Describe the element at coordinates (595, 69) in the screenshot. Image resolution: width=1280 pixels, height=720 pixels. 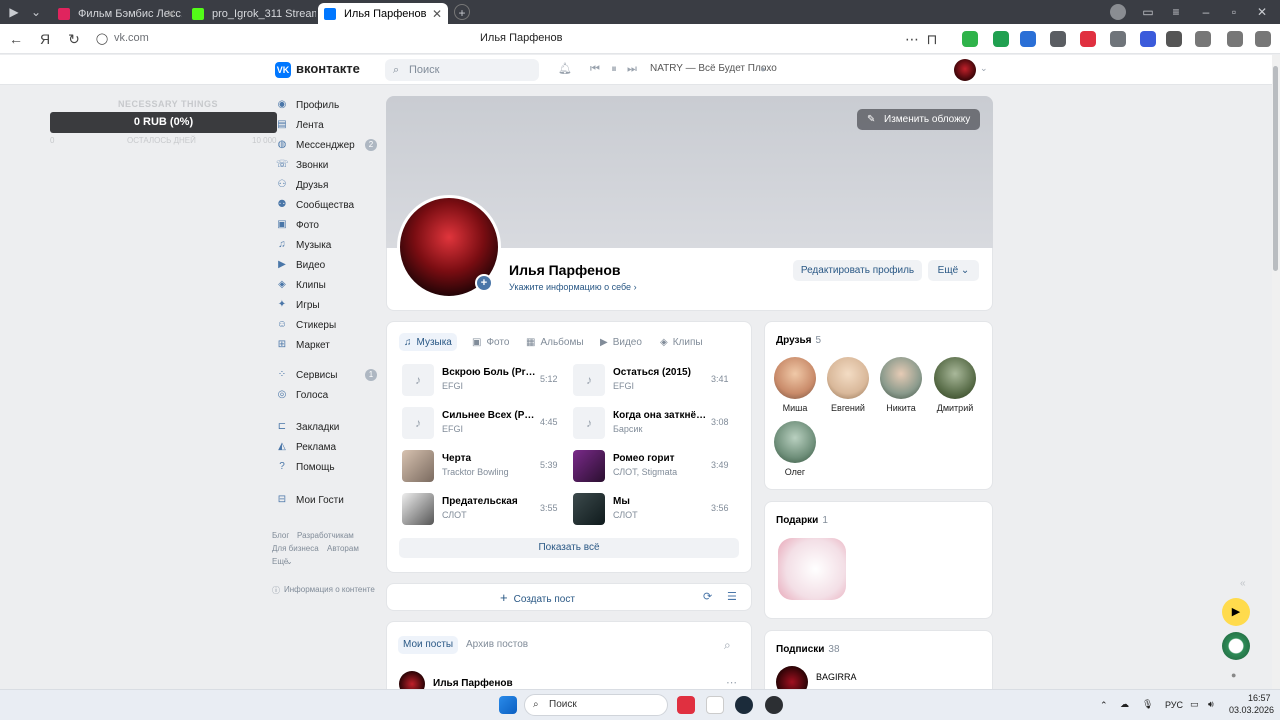
I see `prev-track-icon: ⏮︎` at that location.